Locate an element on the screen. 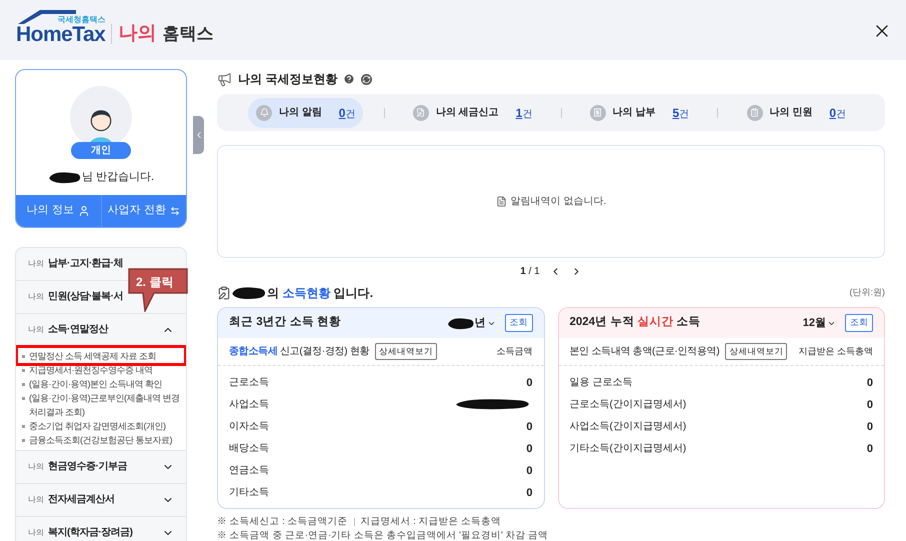 The image size is (906, 541). income-label: 기타소득(간이지급명세서) is located at coordinates (628, 449).